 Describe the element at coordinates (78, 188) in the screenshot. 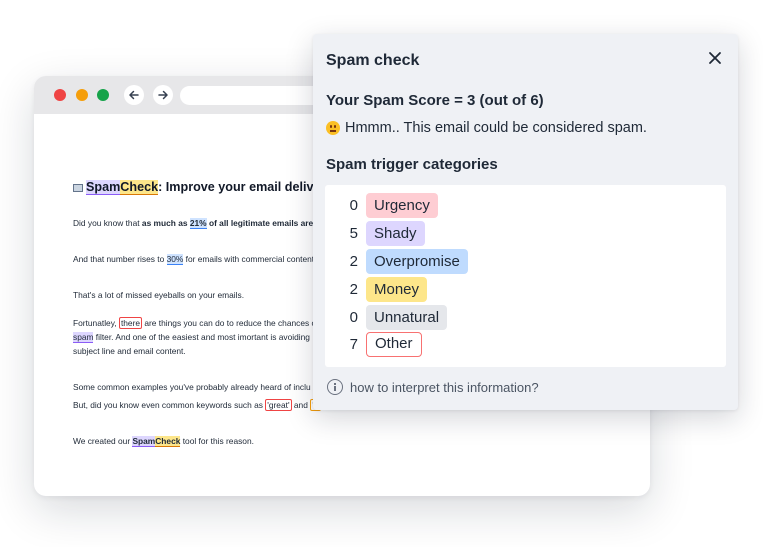

I see `mail-icon` at that location.